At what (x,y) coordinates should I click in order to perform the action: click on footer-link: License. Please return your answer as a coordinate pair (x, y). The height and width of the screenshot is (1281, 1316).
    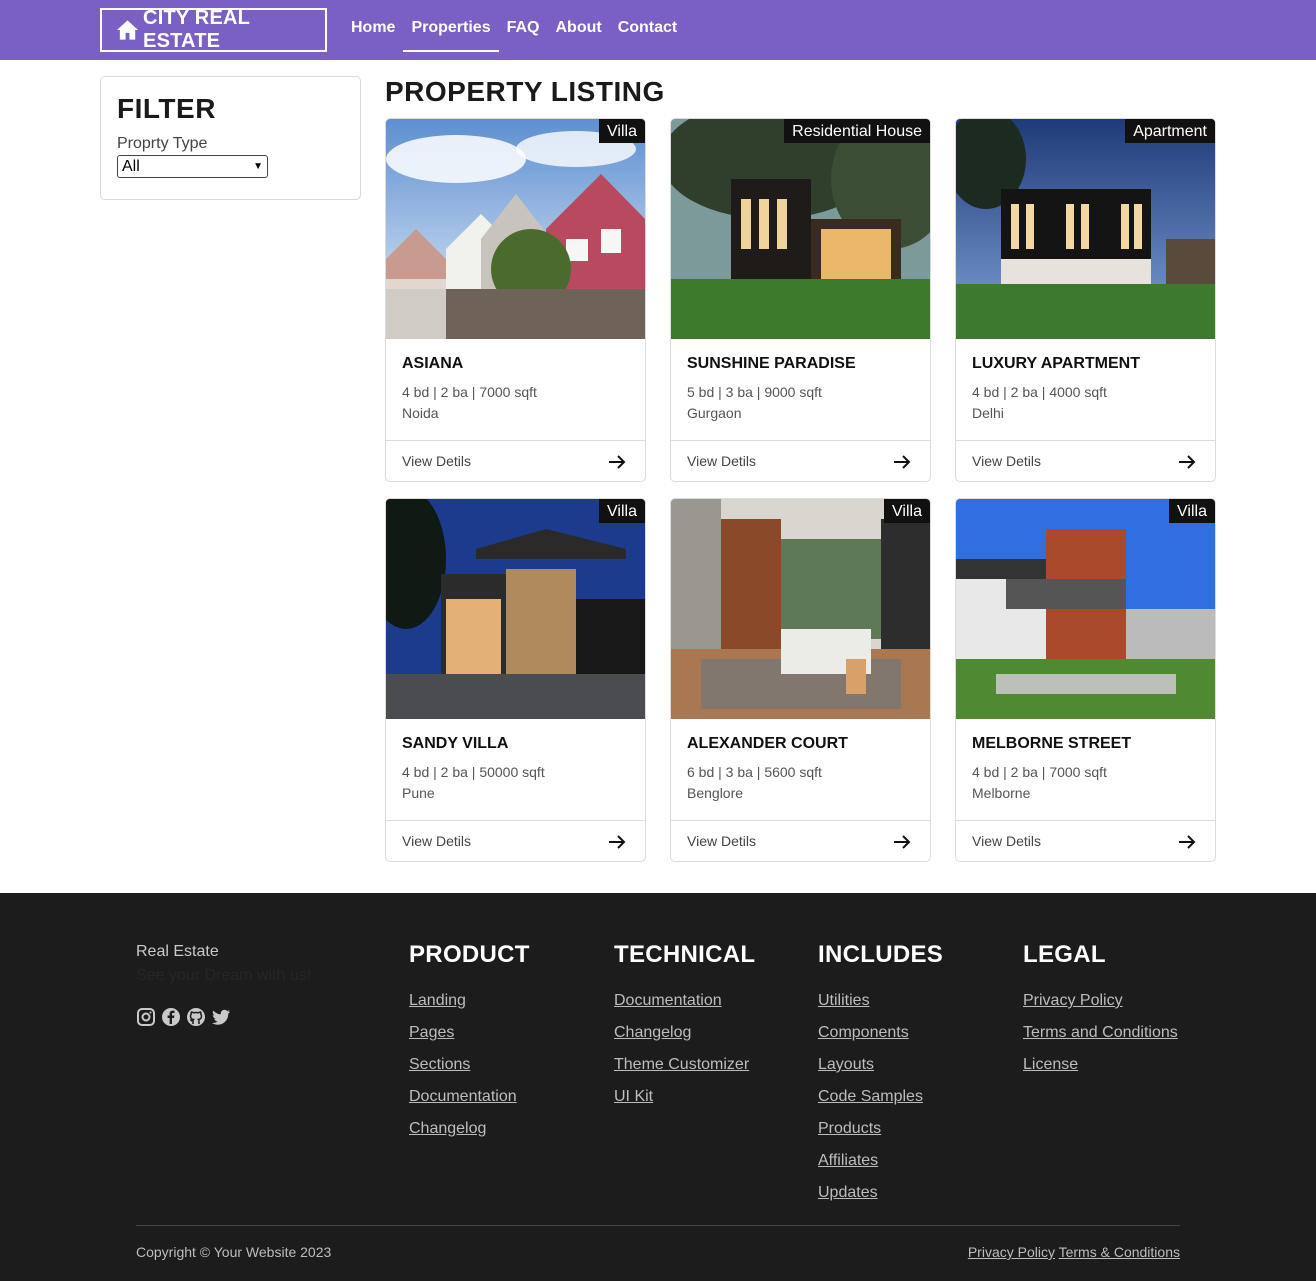
    Looking at the image, I should click on (1100, 1069).